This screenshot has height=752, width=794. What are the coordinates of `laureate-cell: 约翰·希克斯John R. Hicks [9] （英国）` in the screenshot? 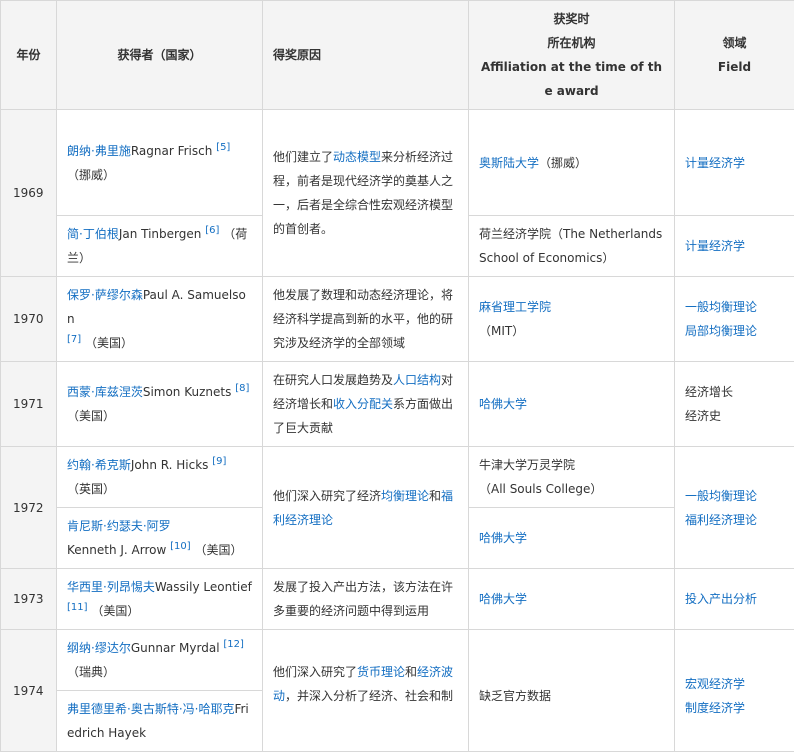 It's located at (160, 477).